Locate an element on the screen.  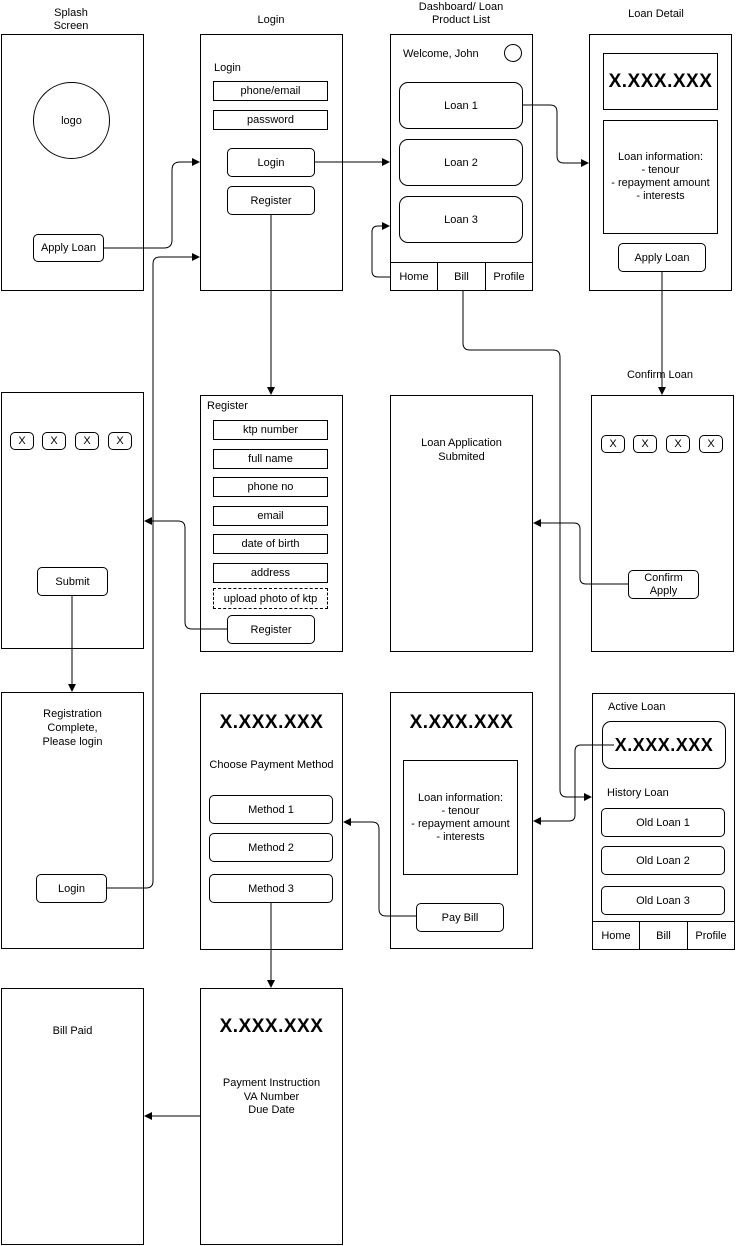
method-3-button: Method 3 is located at coordinates (271, 888).